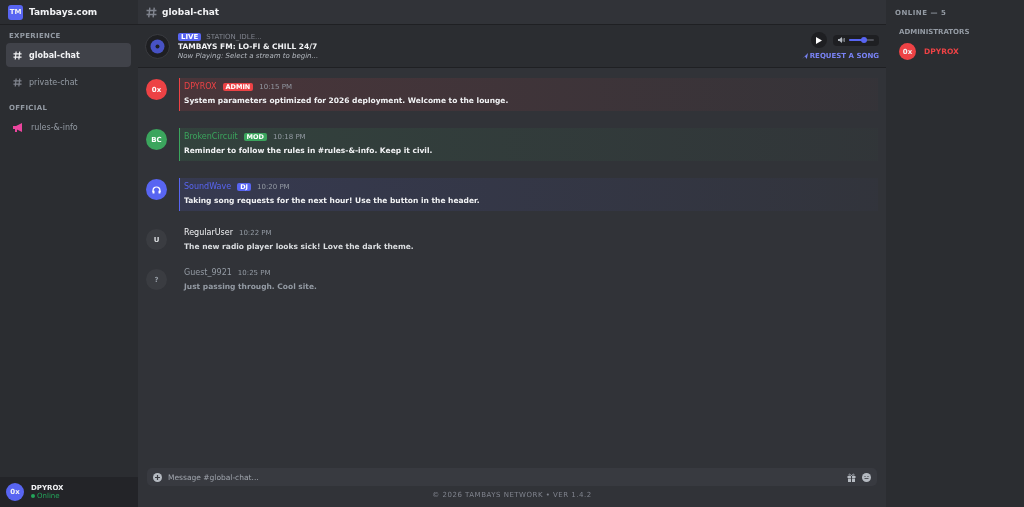  What do you see at coordinates (68, 82) in the screenshot?
I see `channel-item: private-chat` at bounding box center [68, 82].